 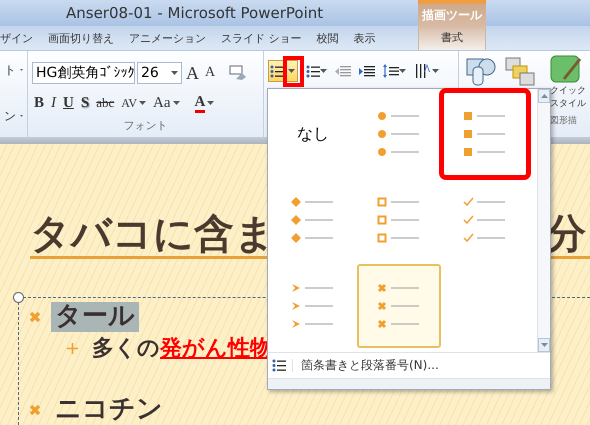 What do you see at coordinates (166, 103) in the screenshot?
I see `case-button: Aa` at bounding box center [166, 103].